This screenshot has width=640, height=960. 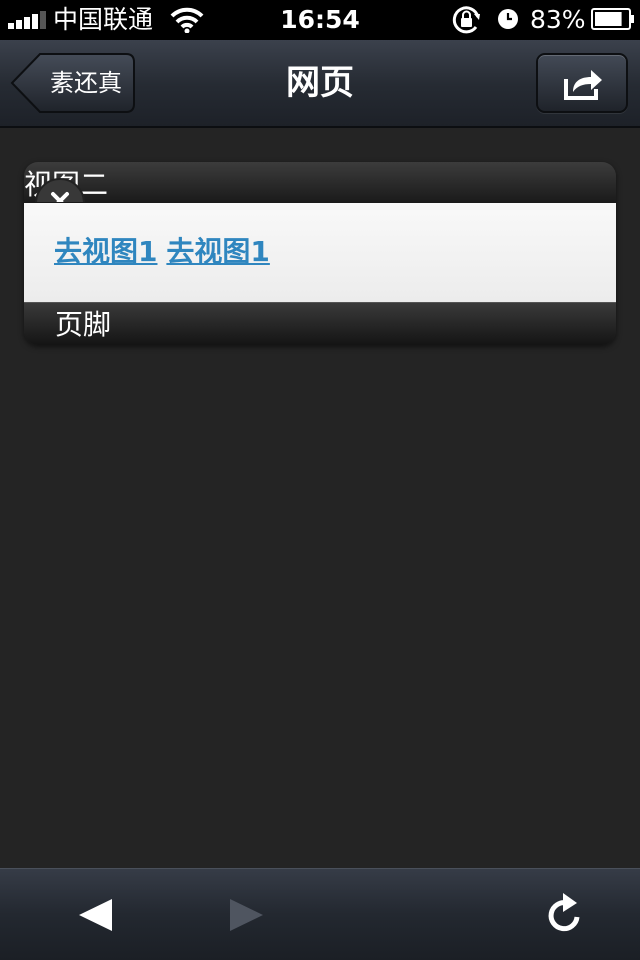 I want to click on status-bar: 中国联通 16:54 83%, so click(x=320, y=20).